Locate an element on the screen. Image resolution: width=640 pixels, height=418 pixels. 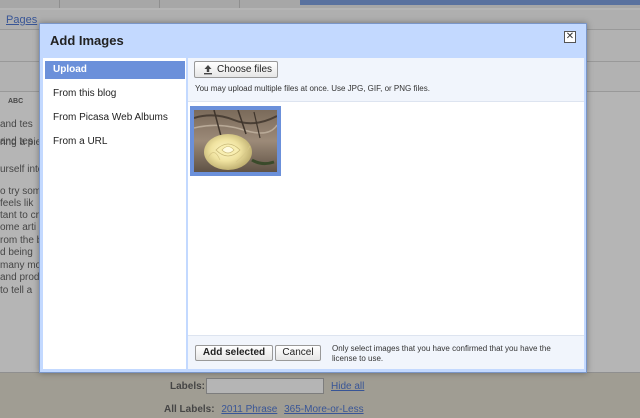
cancel-button: Cancel is located at coordinates (298, 353).